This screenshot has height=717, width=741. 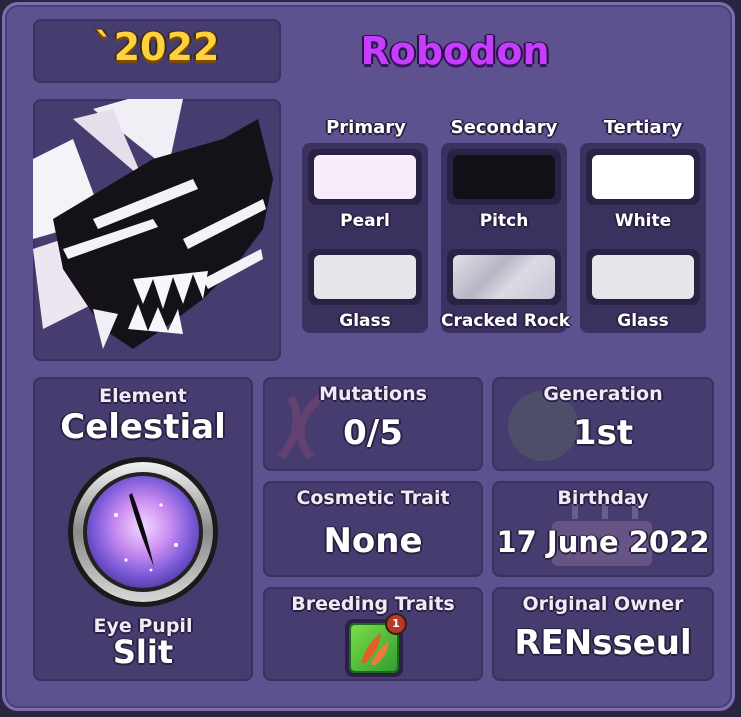 I want to click on tertiary-material-swatch, so click(x=643, y=277).